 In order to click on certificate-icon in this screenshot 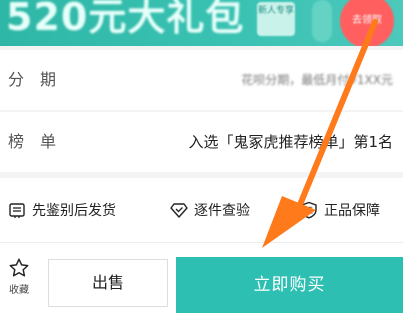, I will do `click(17, 210)`.